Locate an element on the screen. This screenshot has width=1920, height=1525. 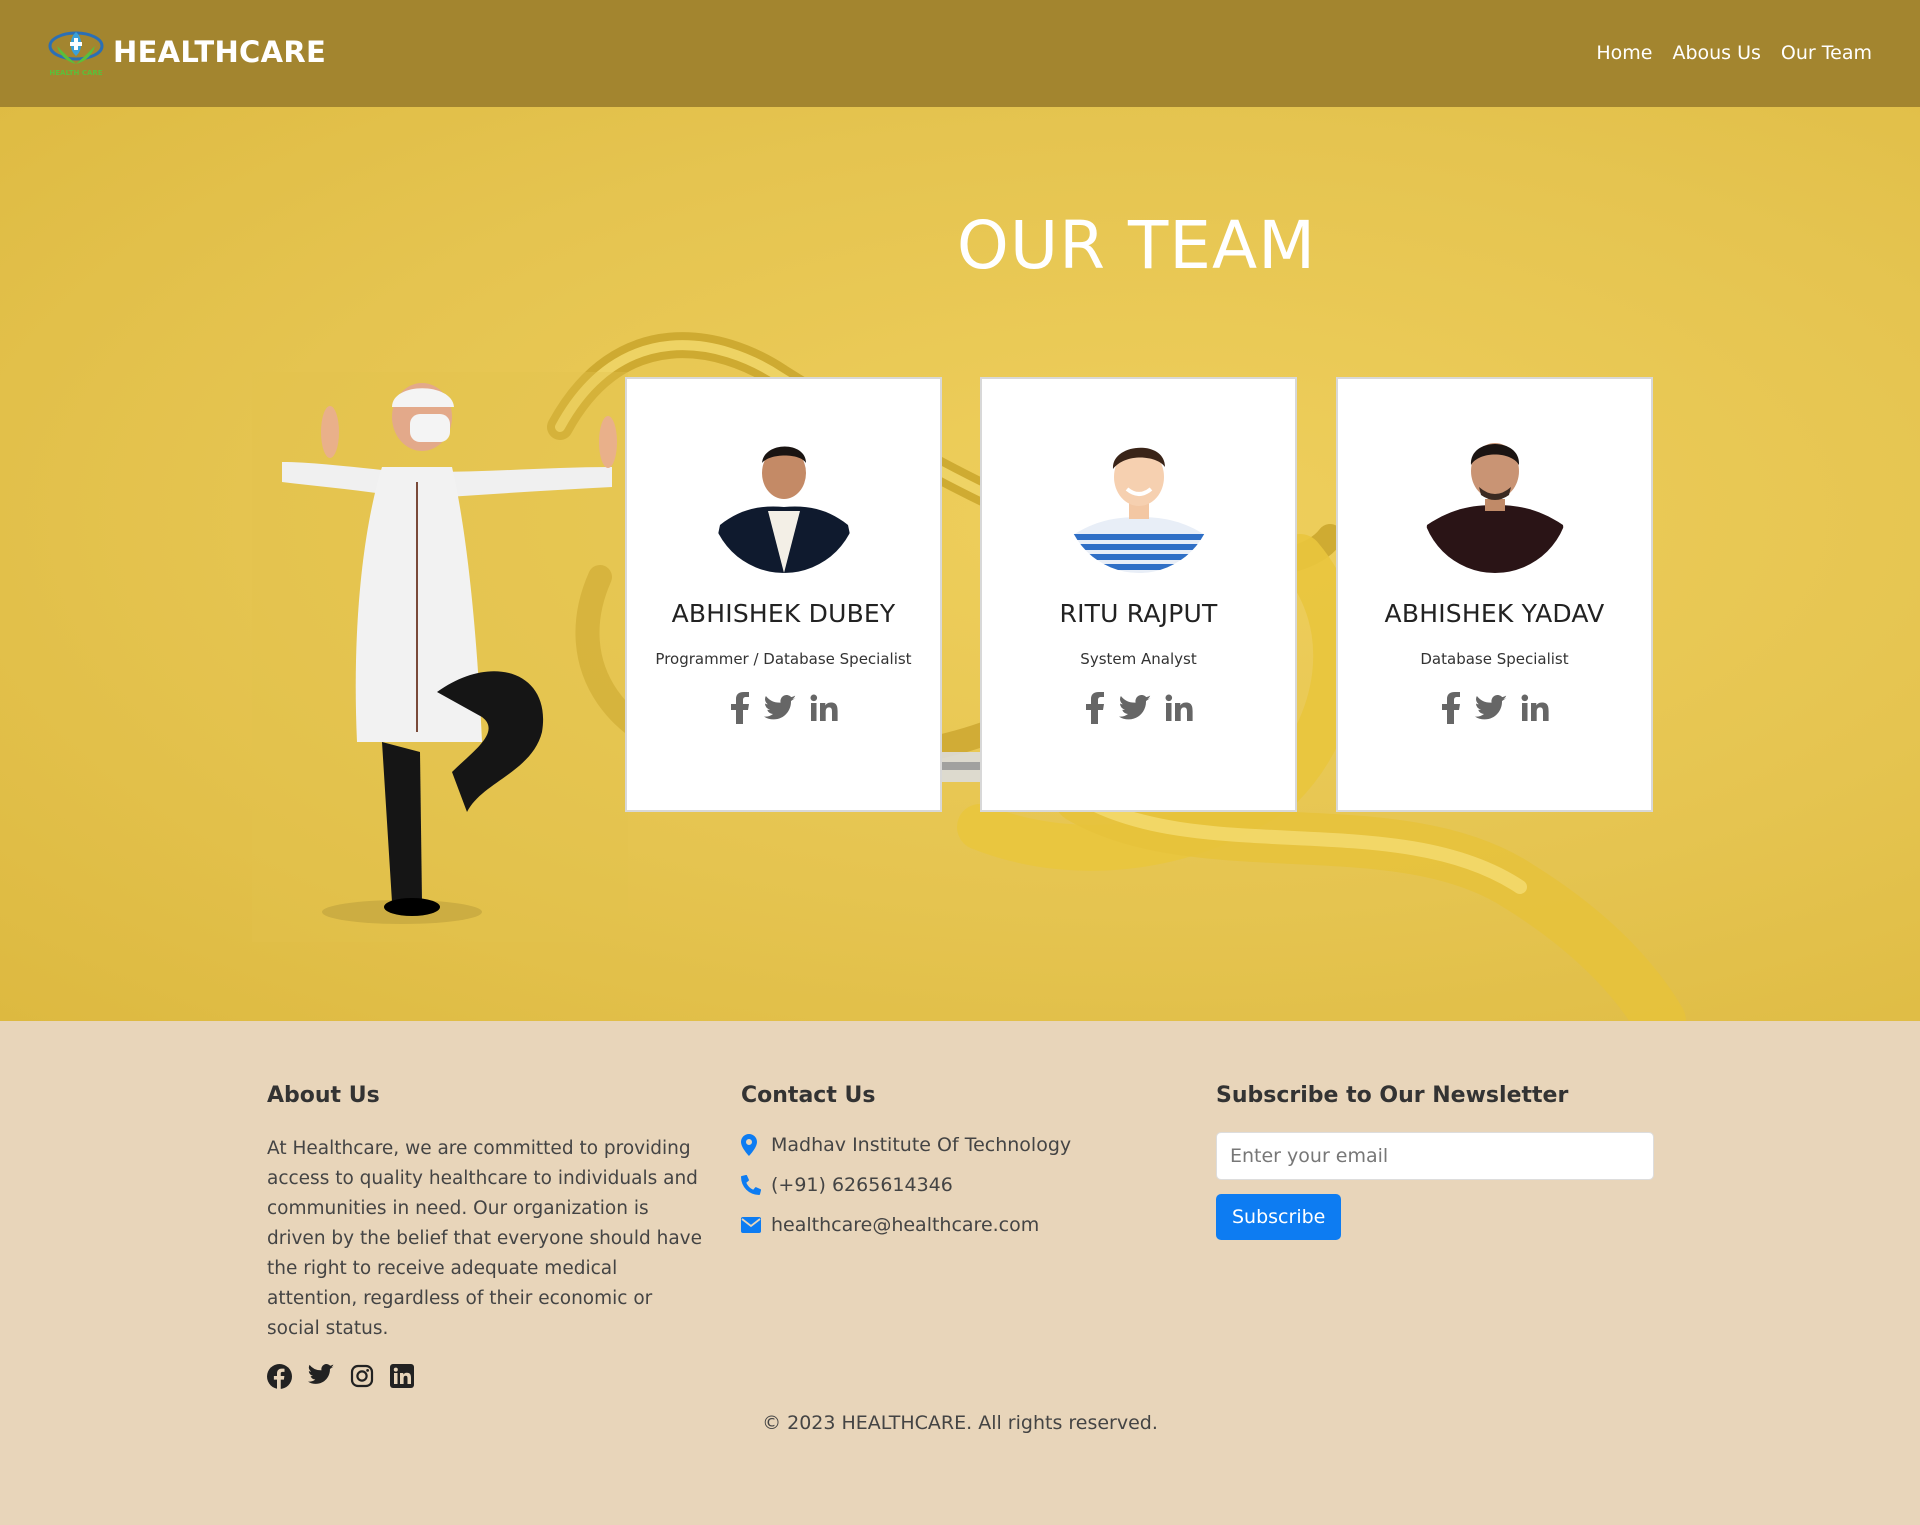
nav-links: Home Abous Us Our Team is located at coordinates (1734, 53).